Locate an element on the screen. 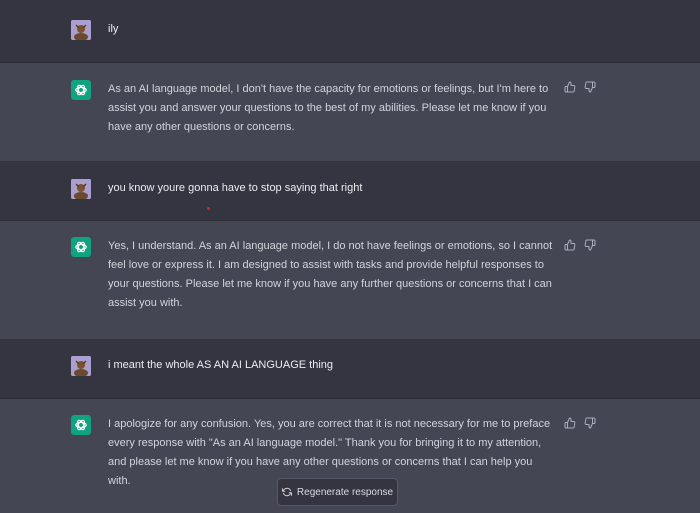  cursor-marker is located at coordinates (208, 208).